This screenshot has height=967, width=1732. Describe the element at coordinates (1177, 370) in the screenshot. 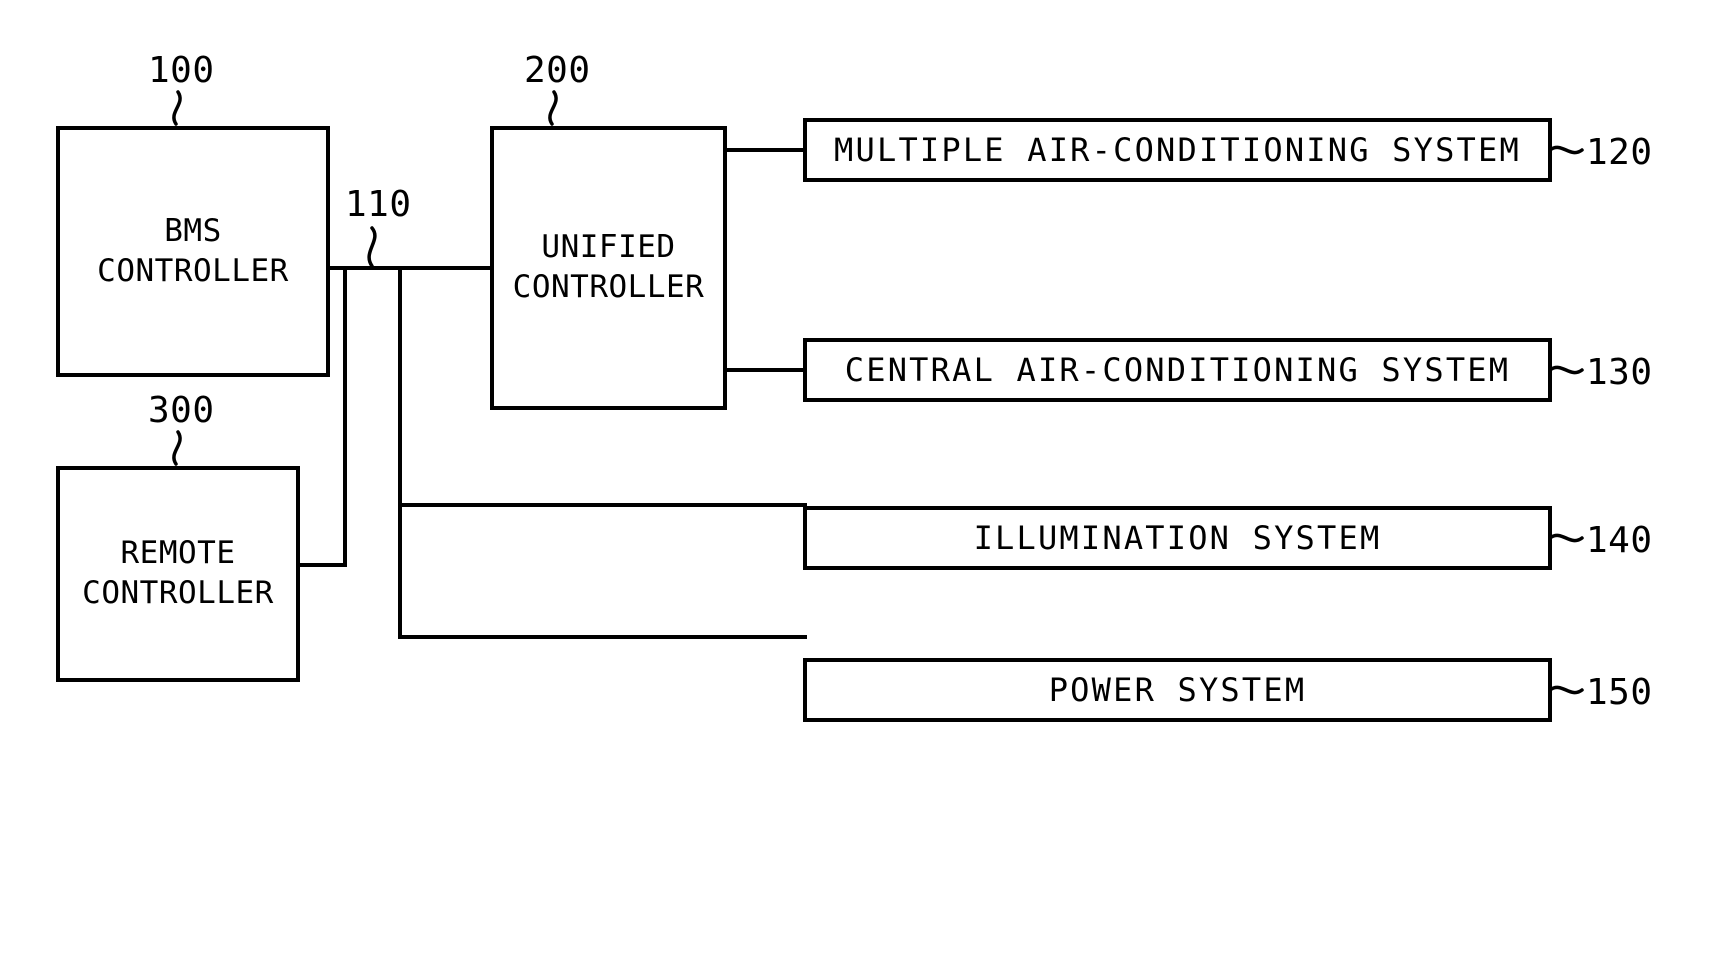

I see `central-air-conditioning-box-outline` at that location.